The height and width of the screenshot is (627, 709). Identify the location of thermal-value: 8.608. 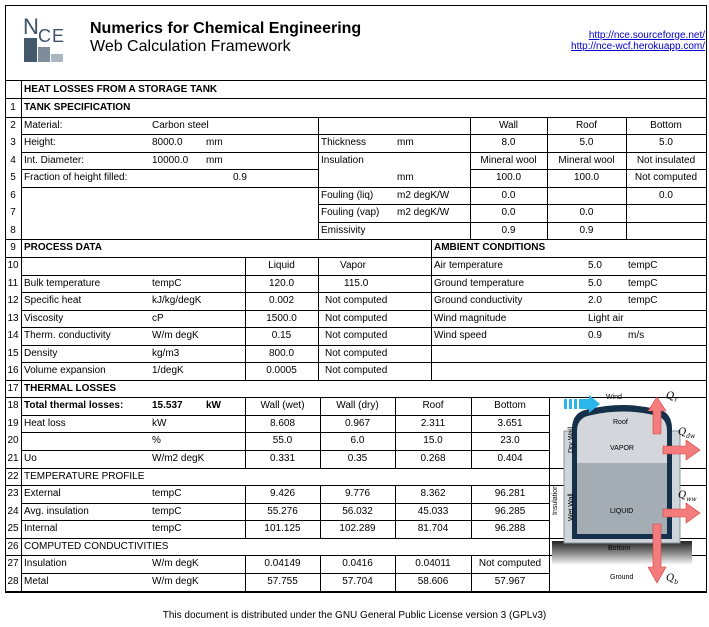
(282, 423).